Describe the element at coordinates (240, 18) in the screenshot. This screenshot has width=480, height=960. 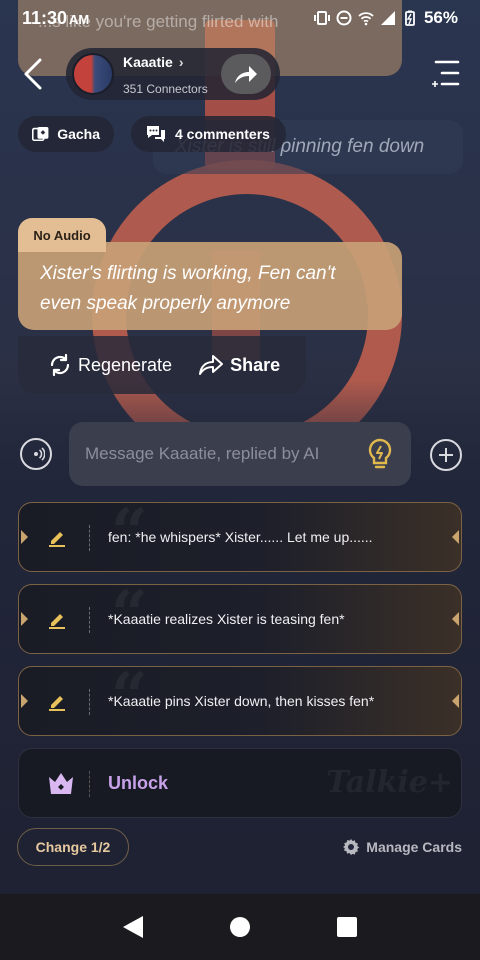
I see `status-bar: 11:30 AM 56%` at that location.